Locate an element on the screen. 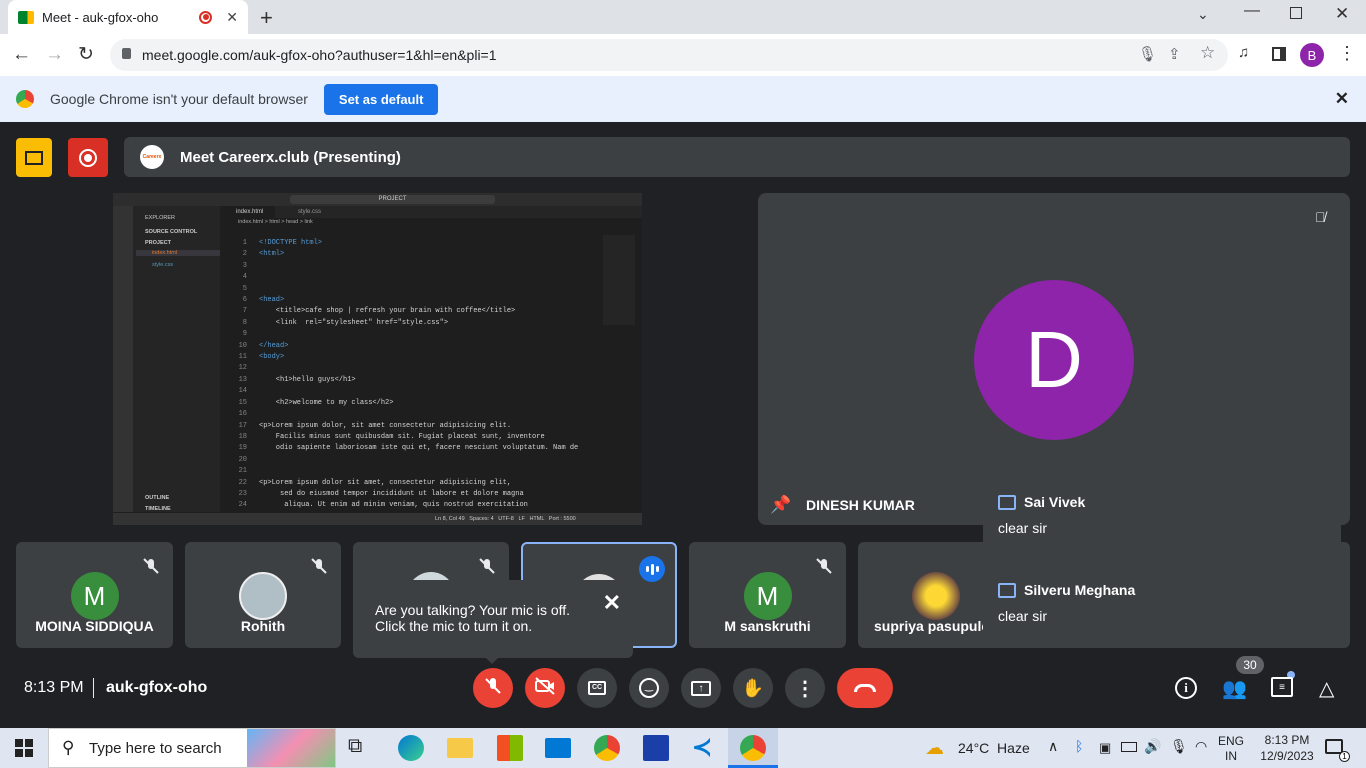  tab-title: Meet - auk-gfox-oho is located at coordinates (100, 17).